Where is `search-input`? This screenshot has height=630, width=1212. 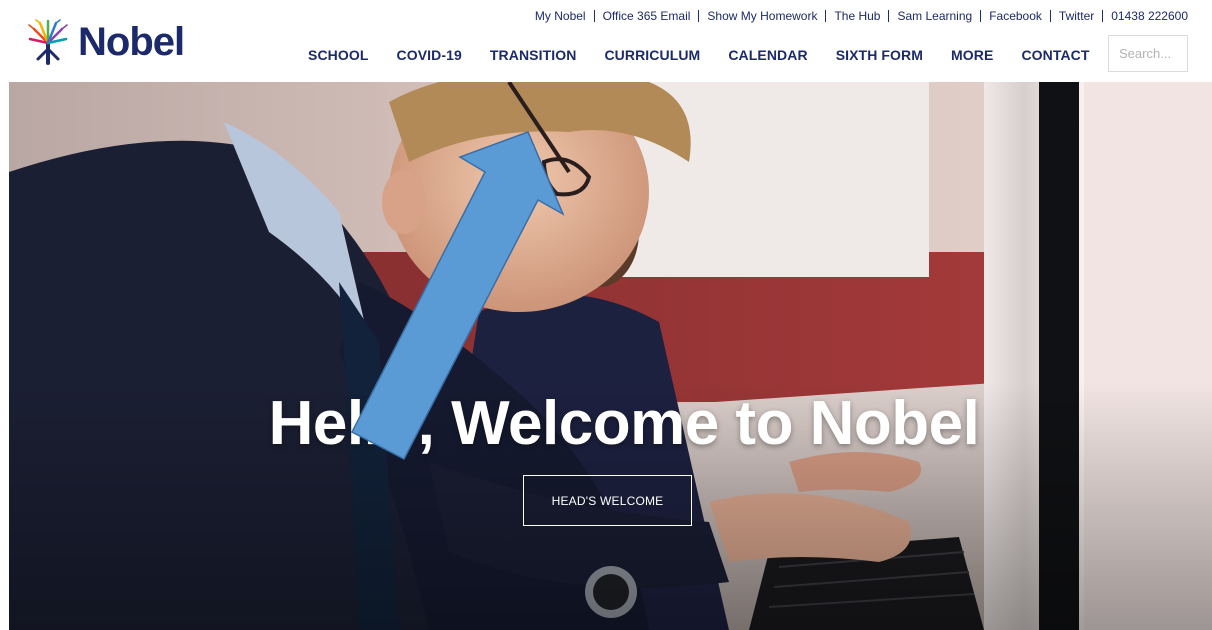 search-input is located at coordinates (1148, 53).